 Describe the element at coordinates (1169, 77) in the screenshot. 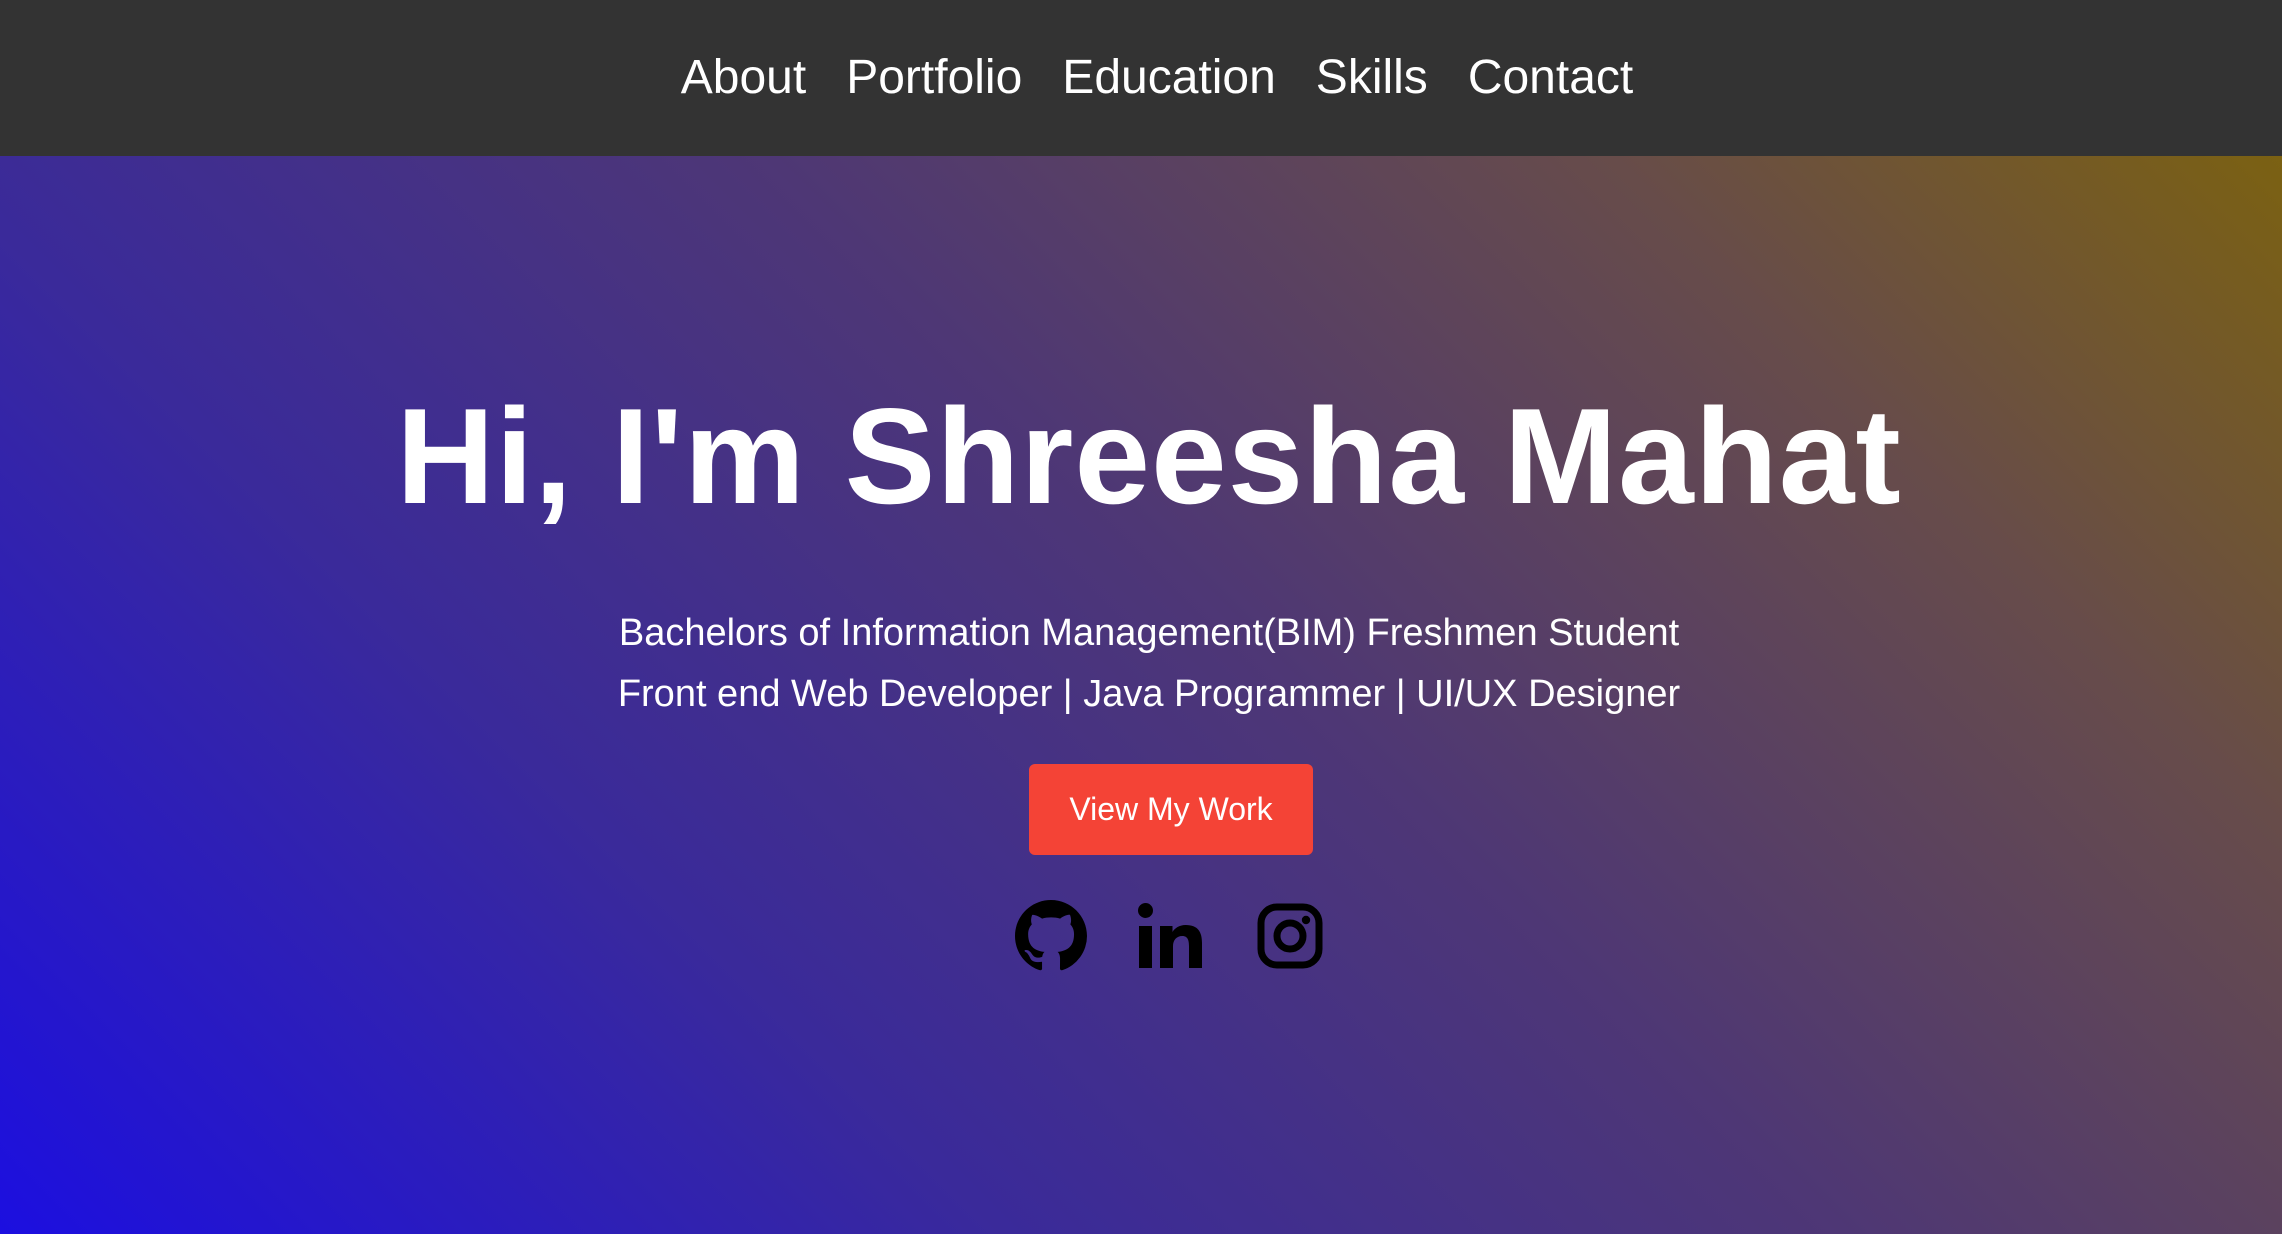

I see `nav-link-education: Education` at that location.